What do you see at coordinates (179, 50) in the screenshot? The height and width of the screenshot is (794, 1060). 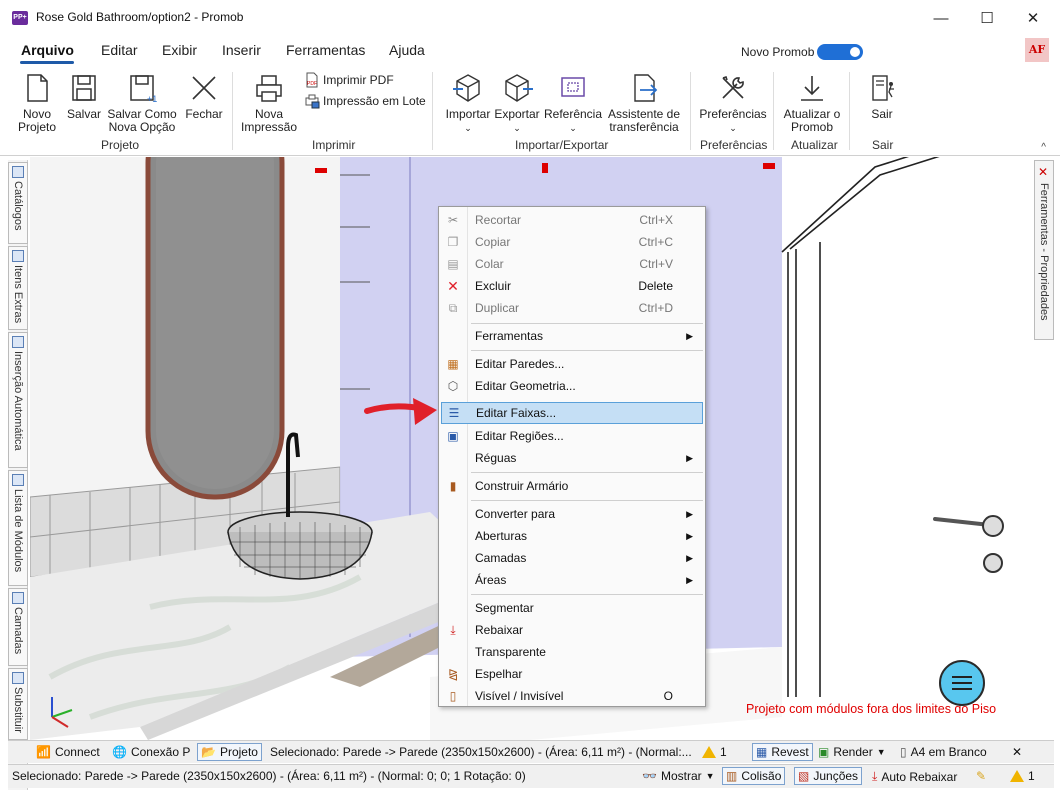 I see `menu-exibir: Exibir` at bounding box center [179, 50].